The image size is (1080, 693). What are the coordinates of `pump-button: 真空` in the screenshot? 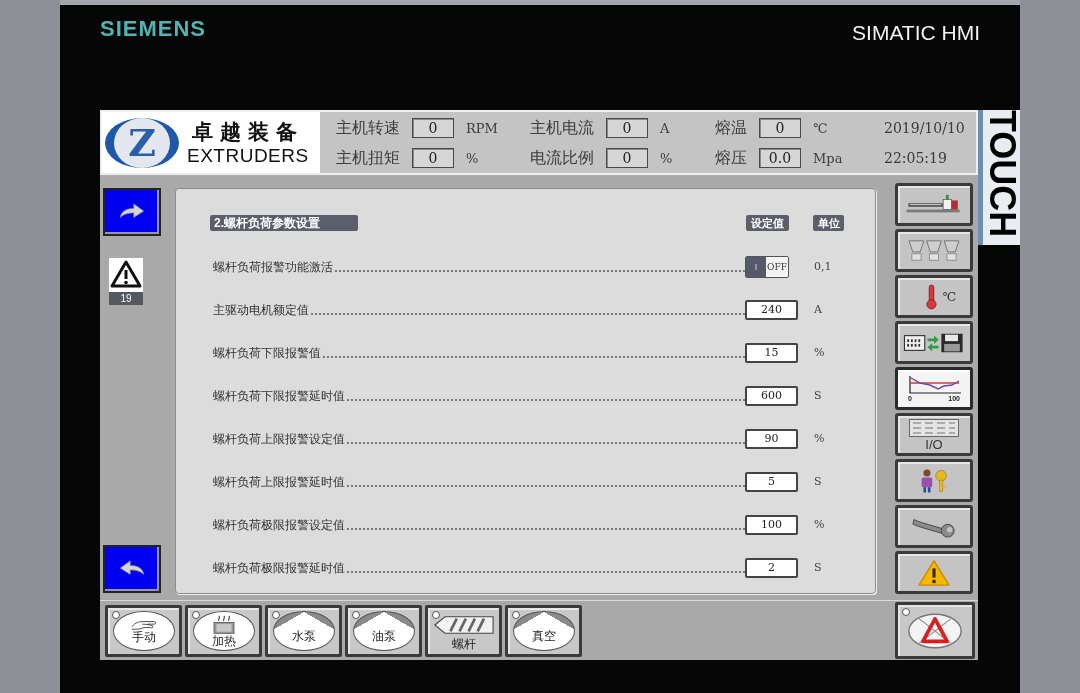 It's located at (543, 630).